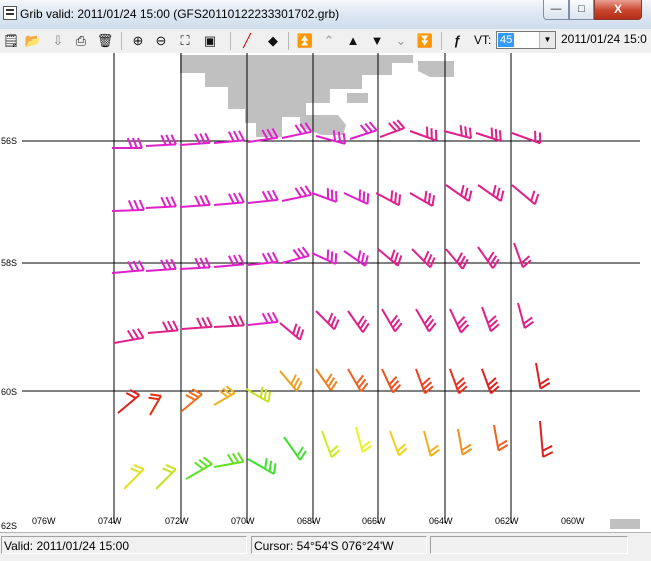 The width and height of the screenshot is (651, 561). Describe the element at coordinates (9, 263) in the screenshot. I see `lat-label: 58S` at that location.